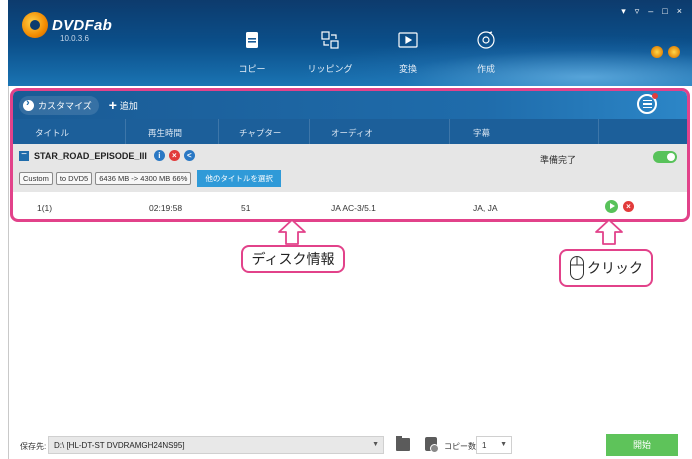 This screenshot has height=459, width=692. What do you see at coordinates (353, 208) in the screenshot?
I see `track-audio: JA AC-3/5.1` at bounding box center [353, 208].